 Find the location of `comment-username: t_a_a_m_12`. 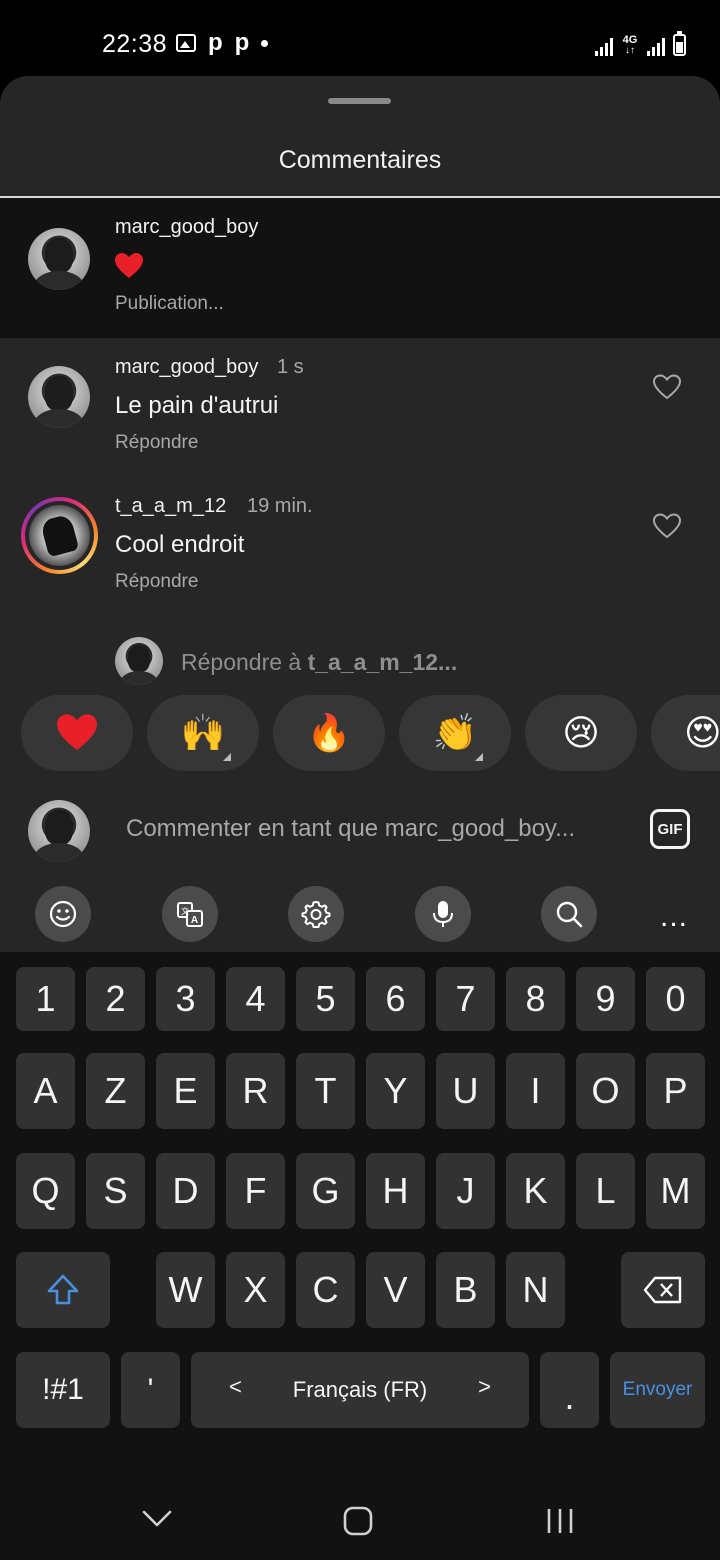

comment-username: t_a_a_m_12 is located at coordinates (170, 506).